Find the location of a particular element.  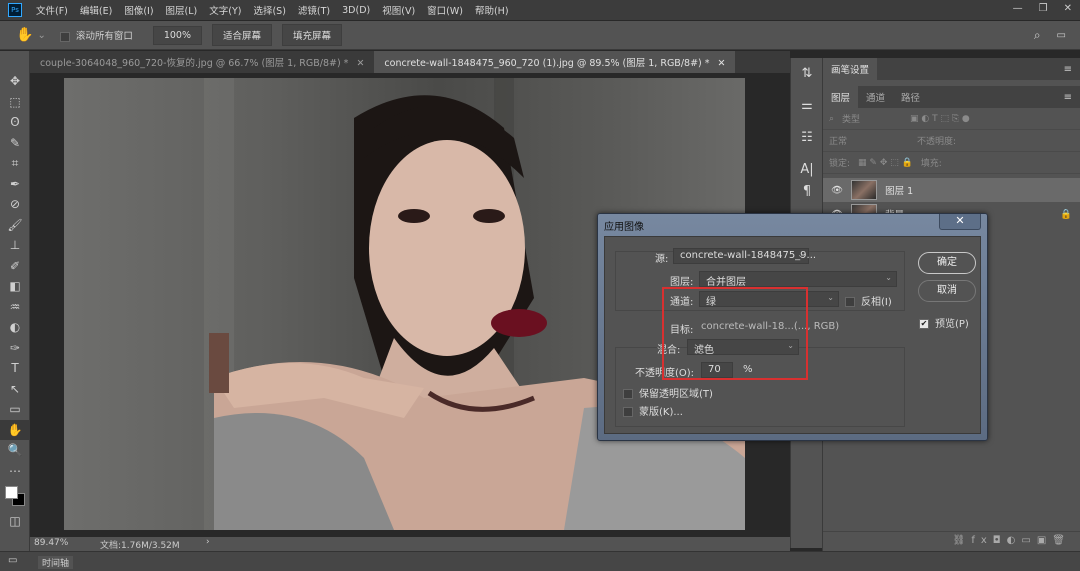

ok-button: 确定 is located at coordinates (947, 263).